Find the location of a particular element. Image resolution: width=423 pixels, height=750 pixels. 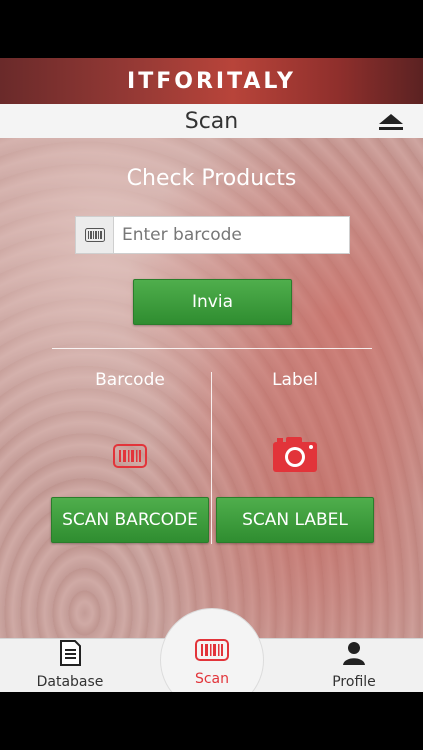

page-title: Scan is located at coordinates (211, 121).